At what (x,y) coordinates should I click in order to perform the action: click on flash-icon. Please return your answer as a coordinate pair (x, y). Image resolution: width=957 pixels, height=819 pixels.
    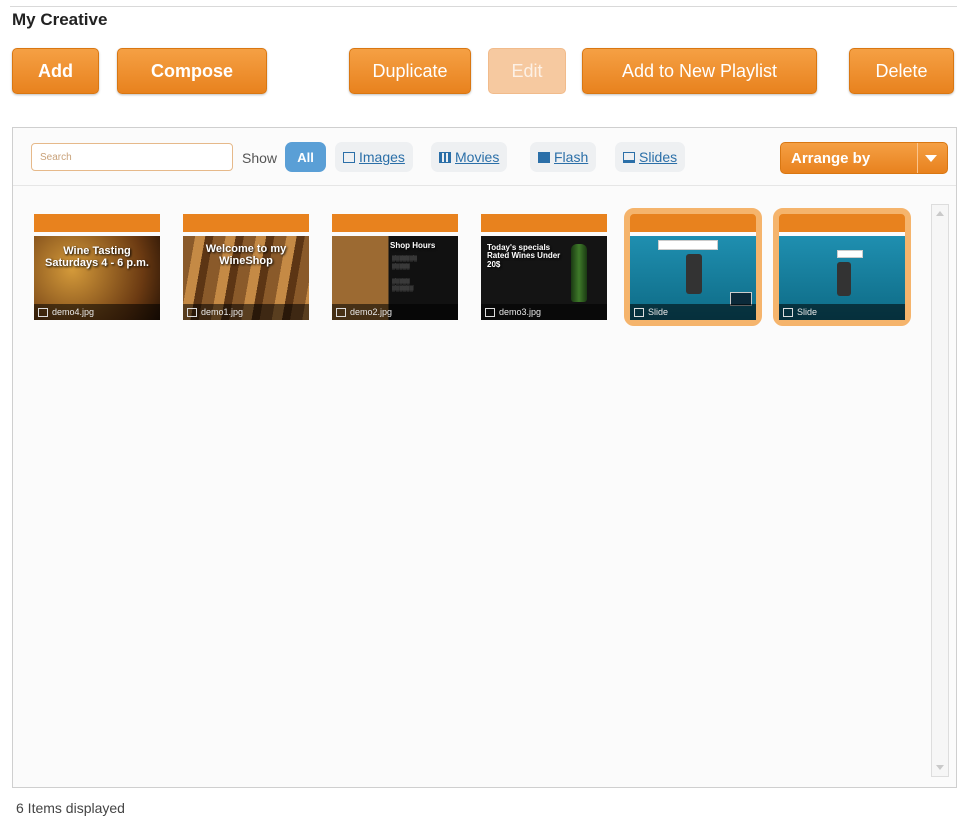
    Looking at the image, I should click on (544, 157).